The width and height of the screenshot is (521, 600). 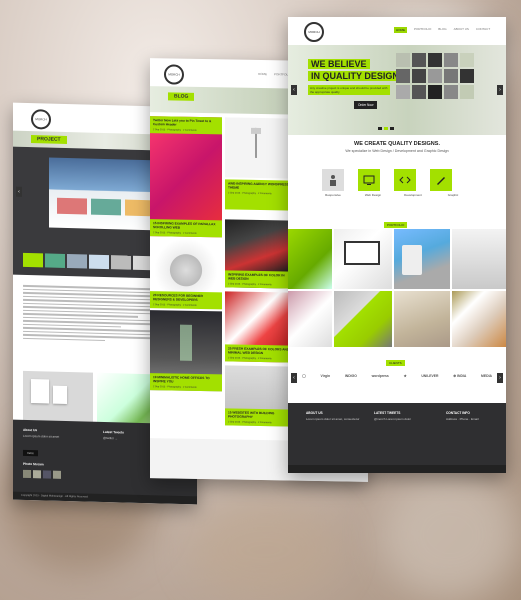 What do you see at coordinates (49, 139) in the screenshot?
I see `section-label: PROJECT` at bounding box center [49, 139].